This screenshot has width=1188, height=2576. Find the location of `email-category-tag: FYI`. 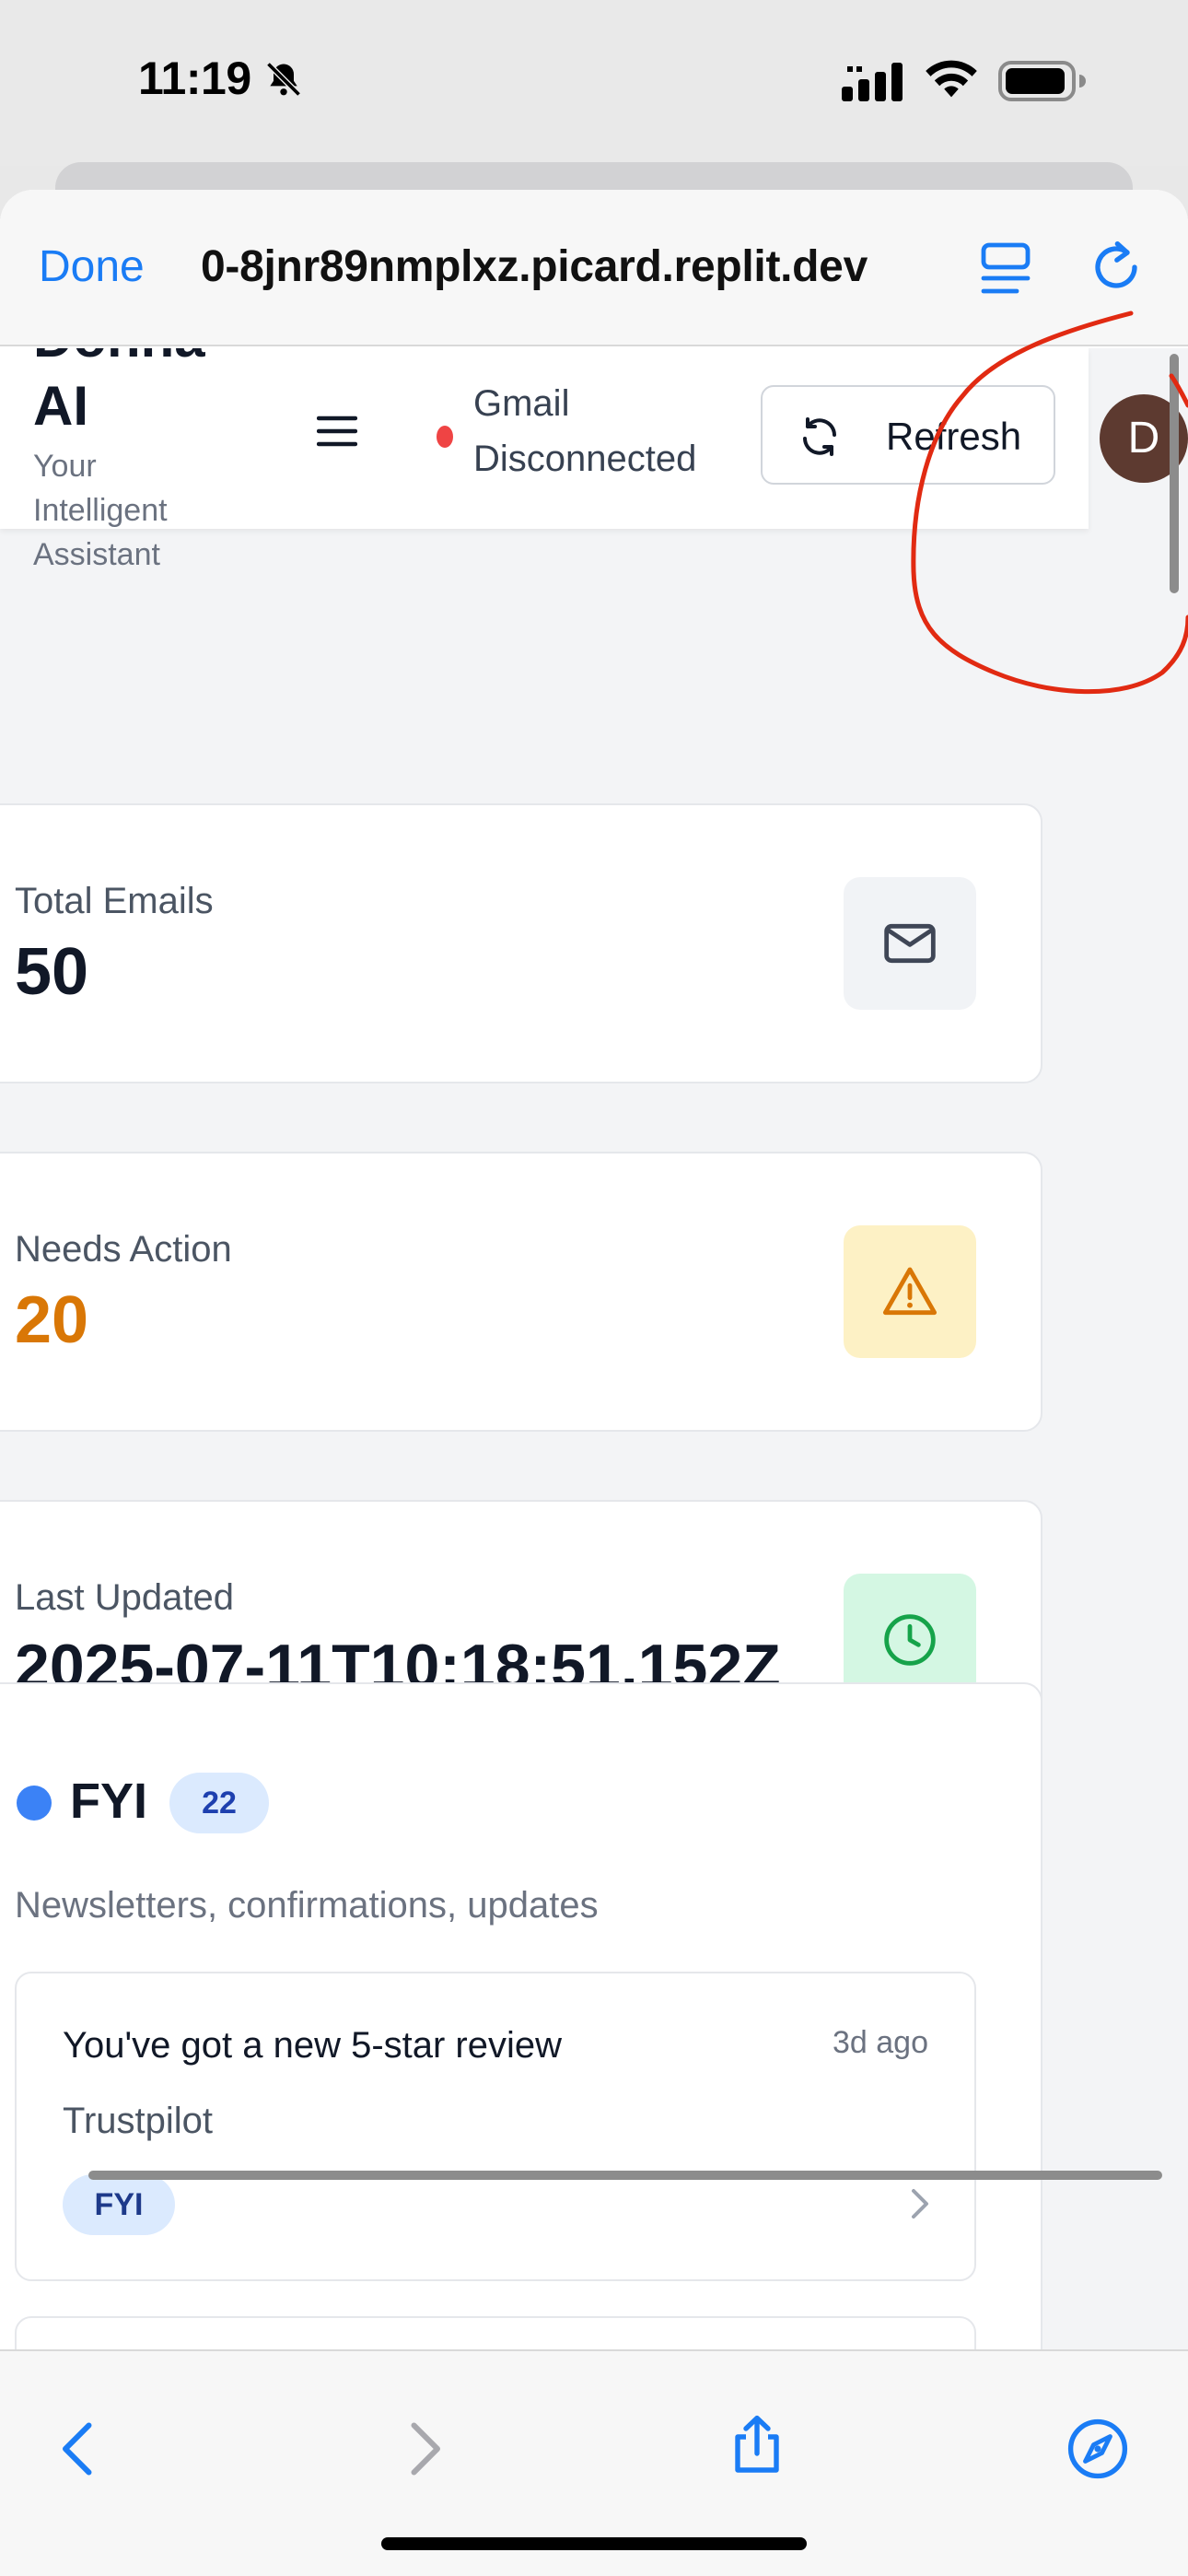

email-category-tag: FYI is located at coordinates (119, 2204).